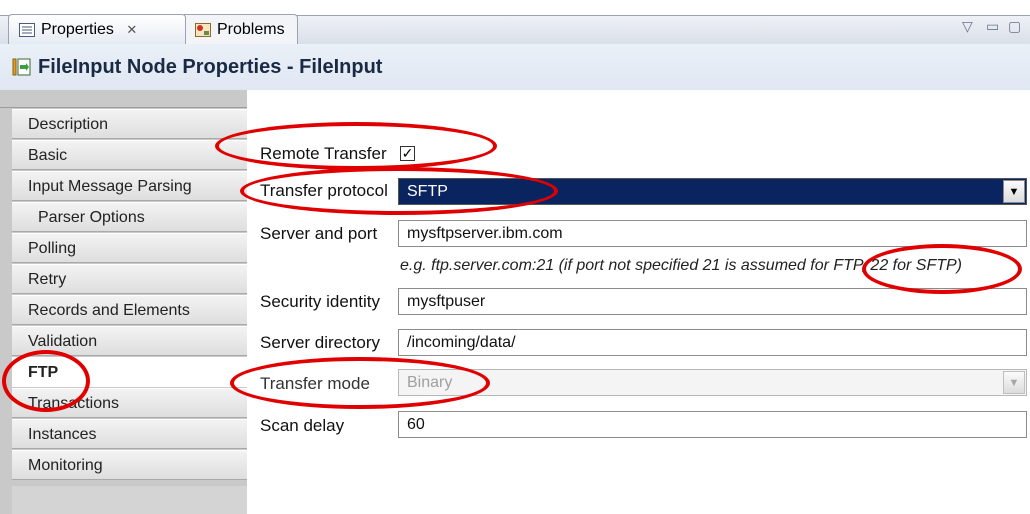  What do you see at coordinates (302, 425) in the screenshot?
I see `scan-delay-label: Scan delay` at bounding box center [302, 425].